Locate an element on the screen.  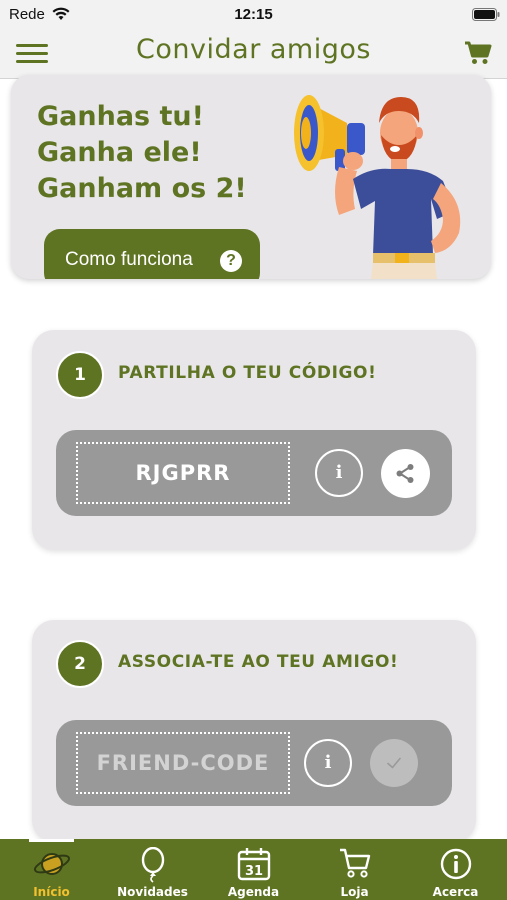
banner-line-2: Ganha ele! is located at coordinates (119, 152).